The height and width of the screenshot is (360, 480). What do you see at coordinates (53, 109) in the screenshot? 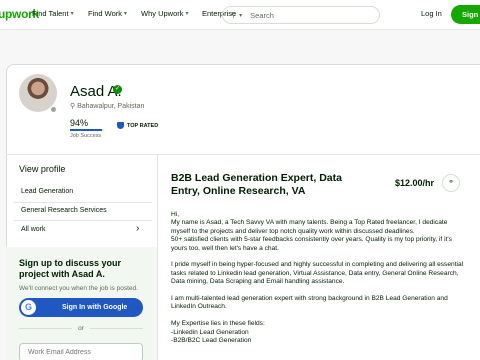
I see `status-dot` at bounding box center [53, 109].